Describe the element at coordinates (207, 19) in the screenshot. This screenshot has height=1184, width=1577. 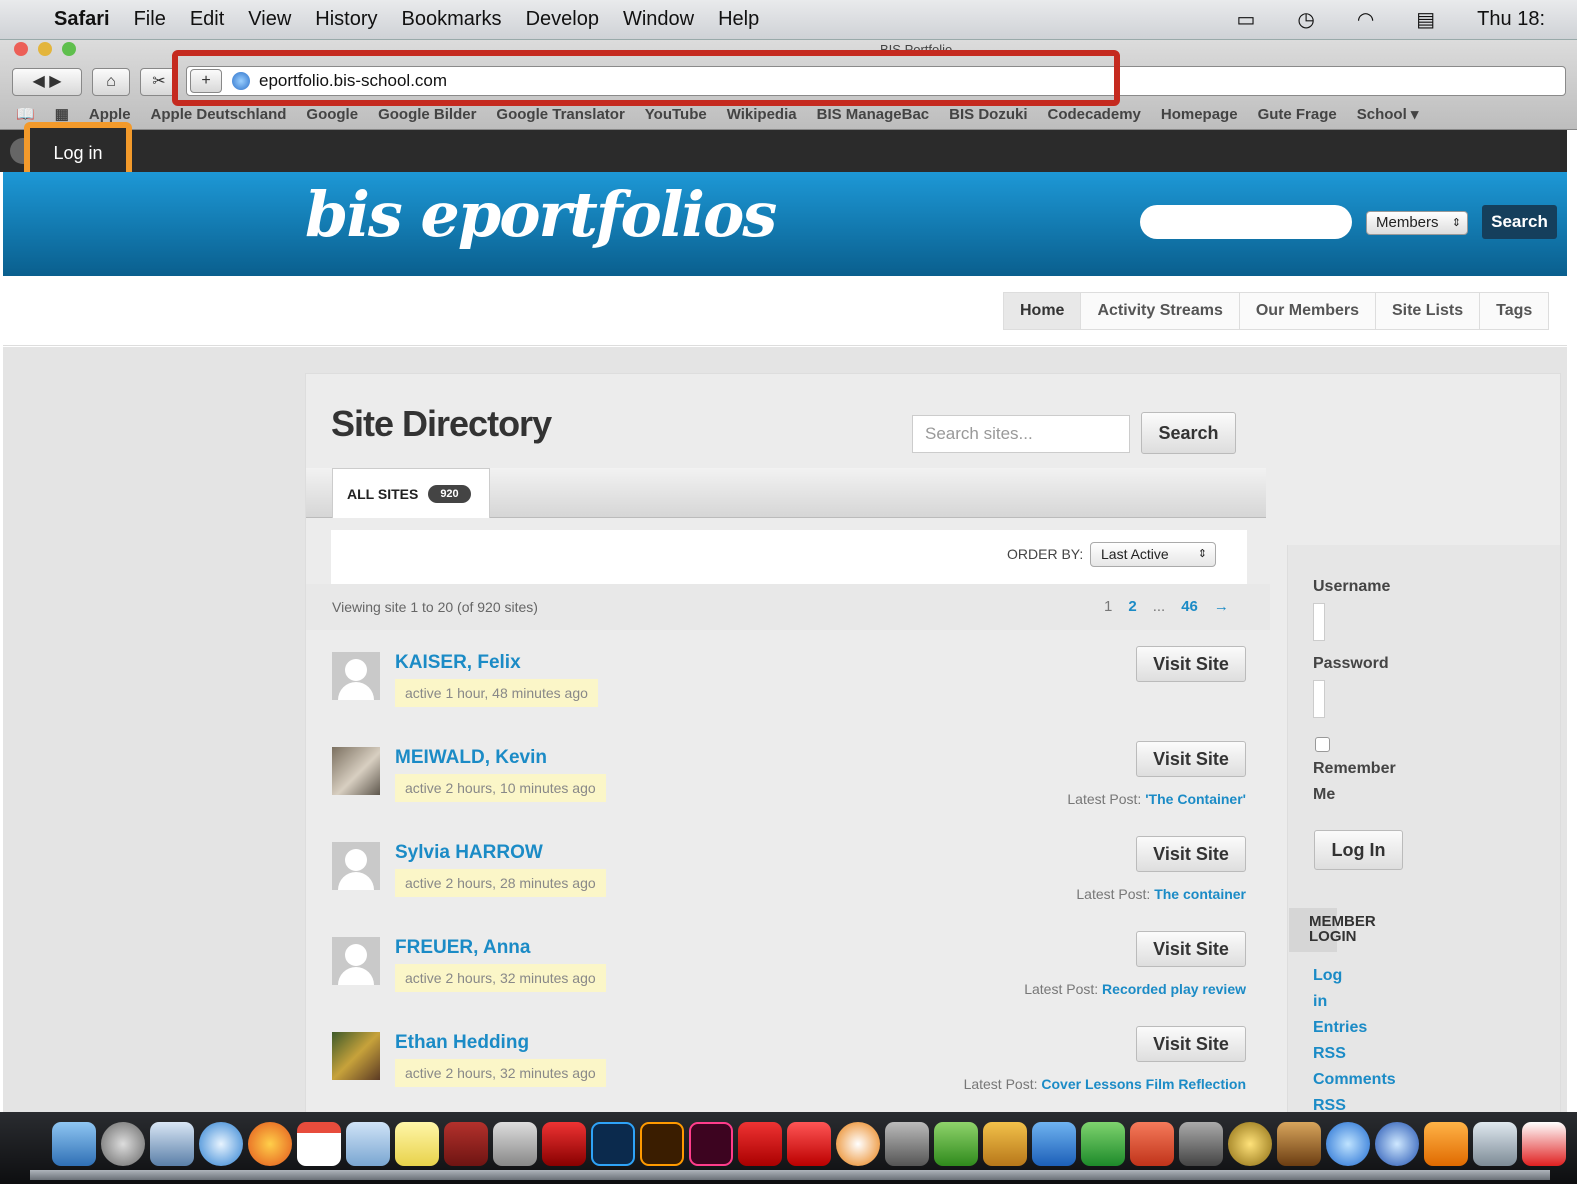
I see `menu-edit: Edit` at that location.